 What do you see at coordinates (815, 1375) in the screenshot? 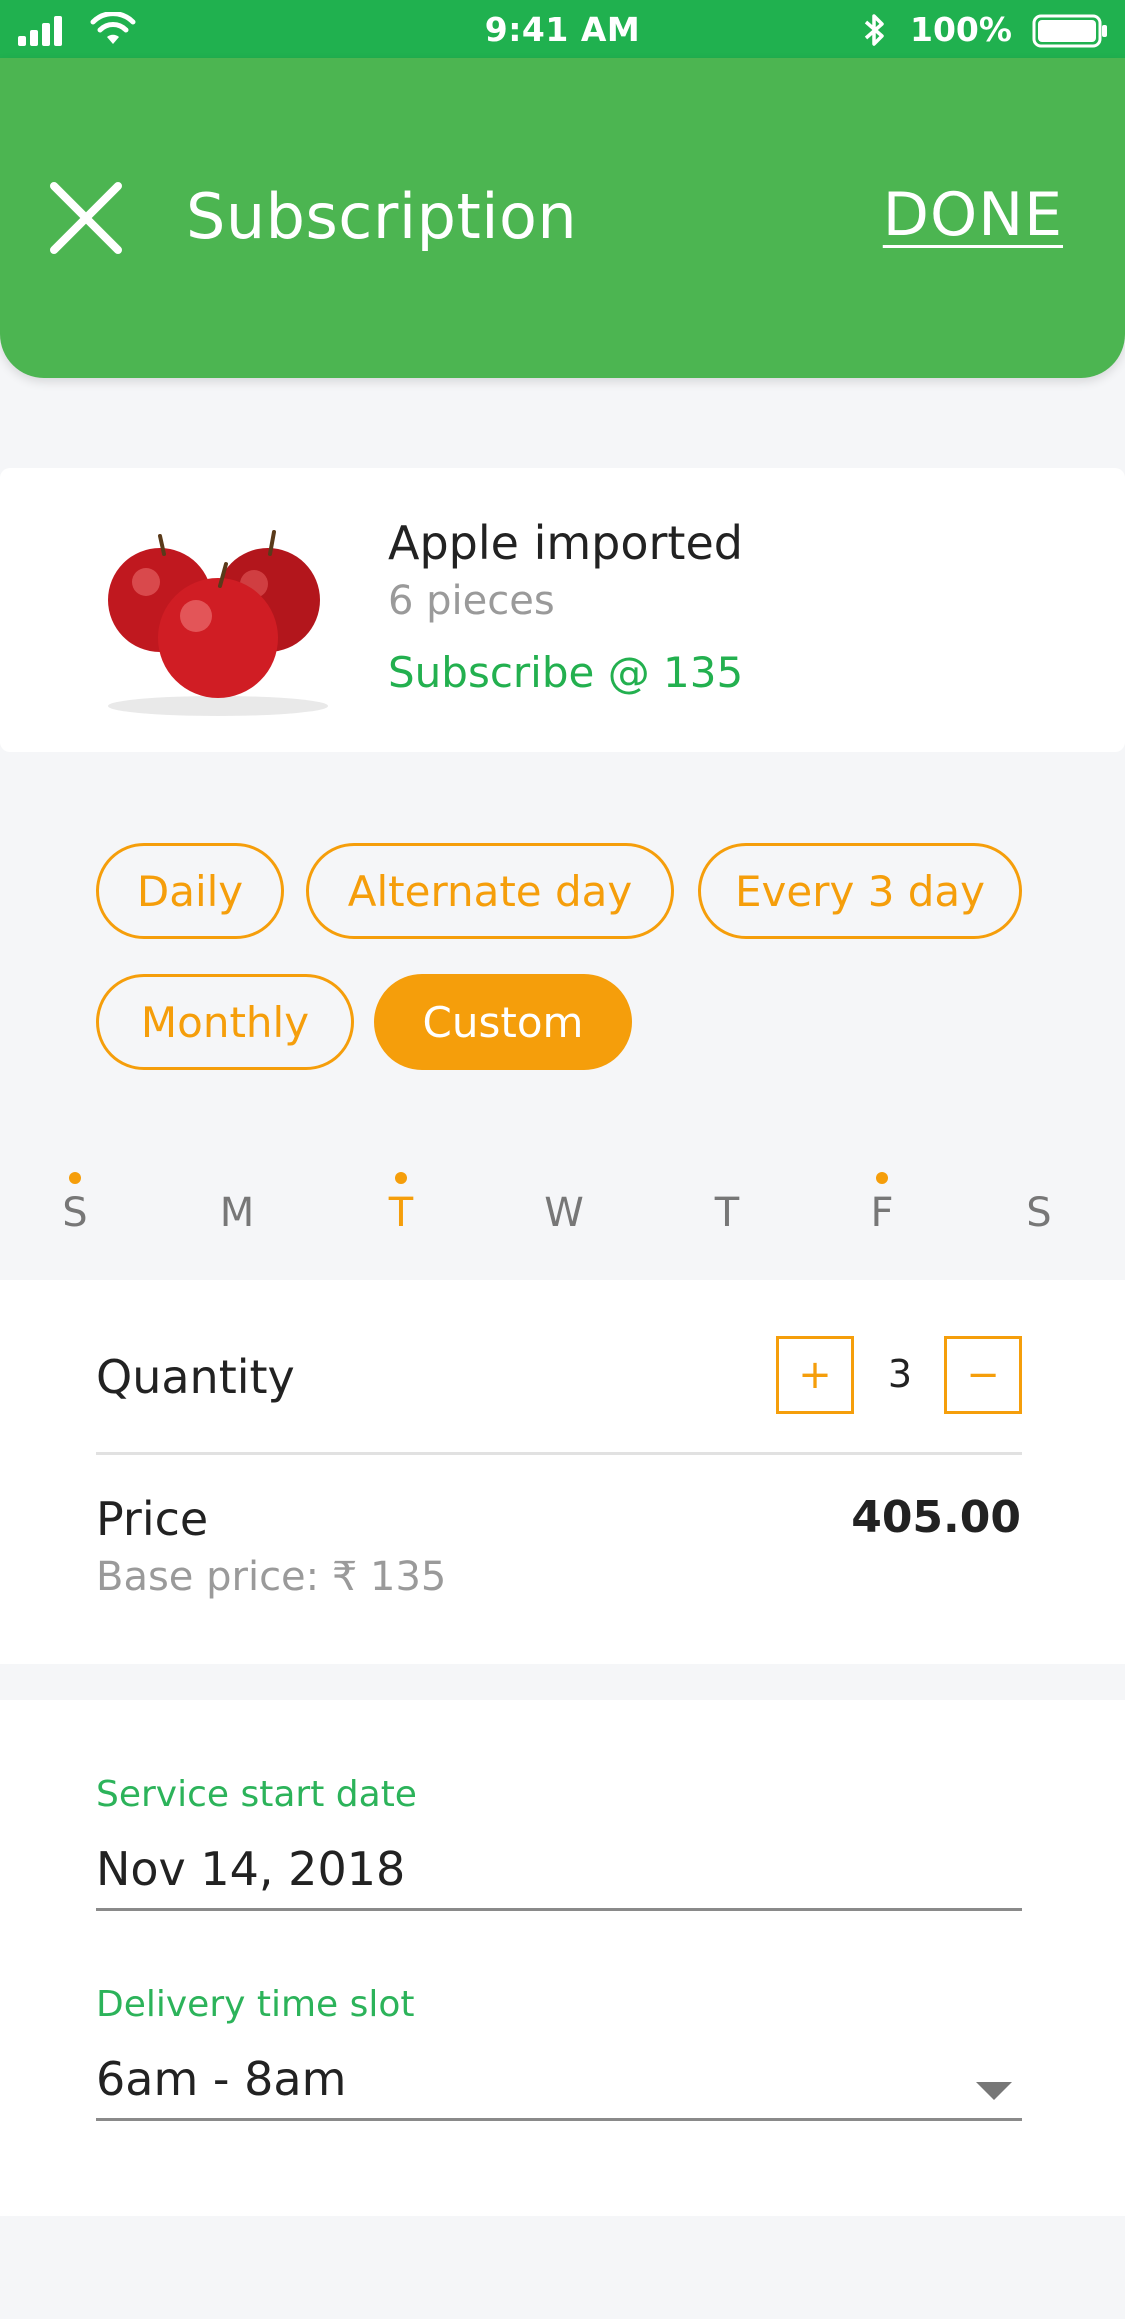
I see `quantity-increase-button: +` at bounding box center [815, 1375].